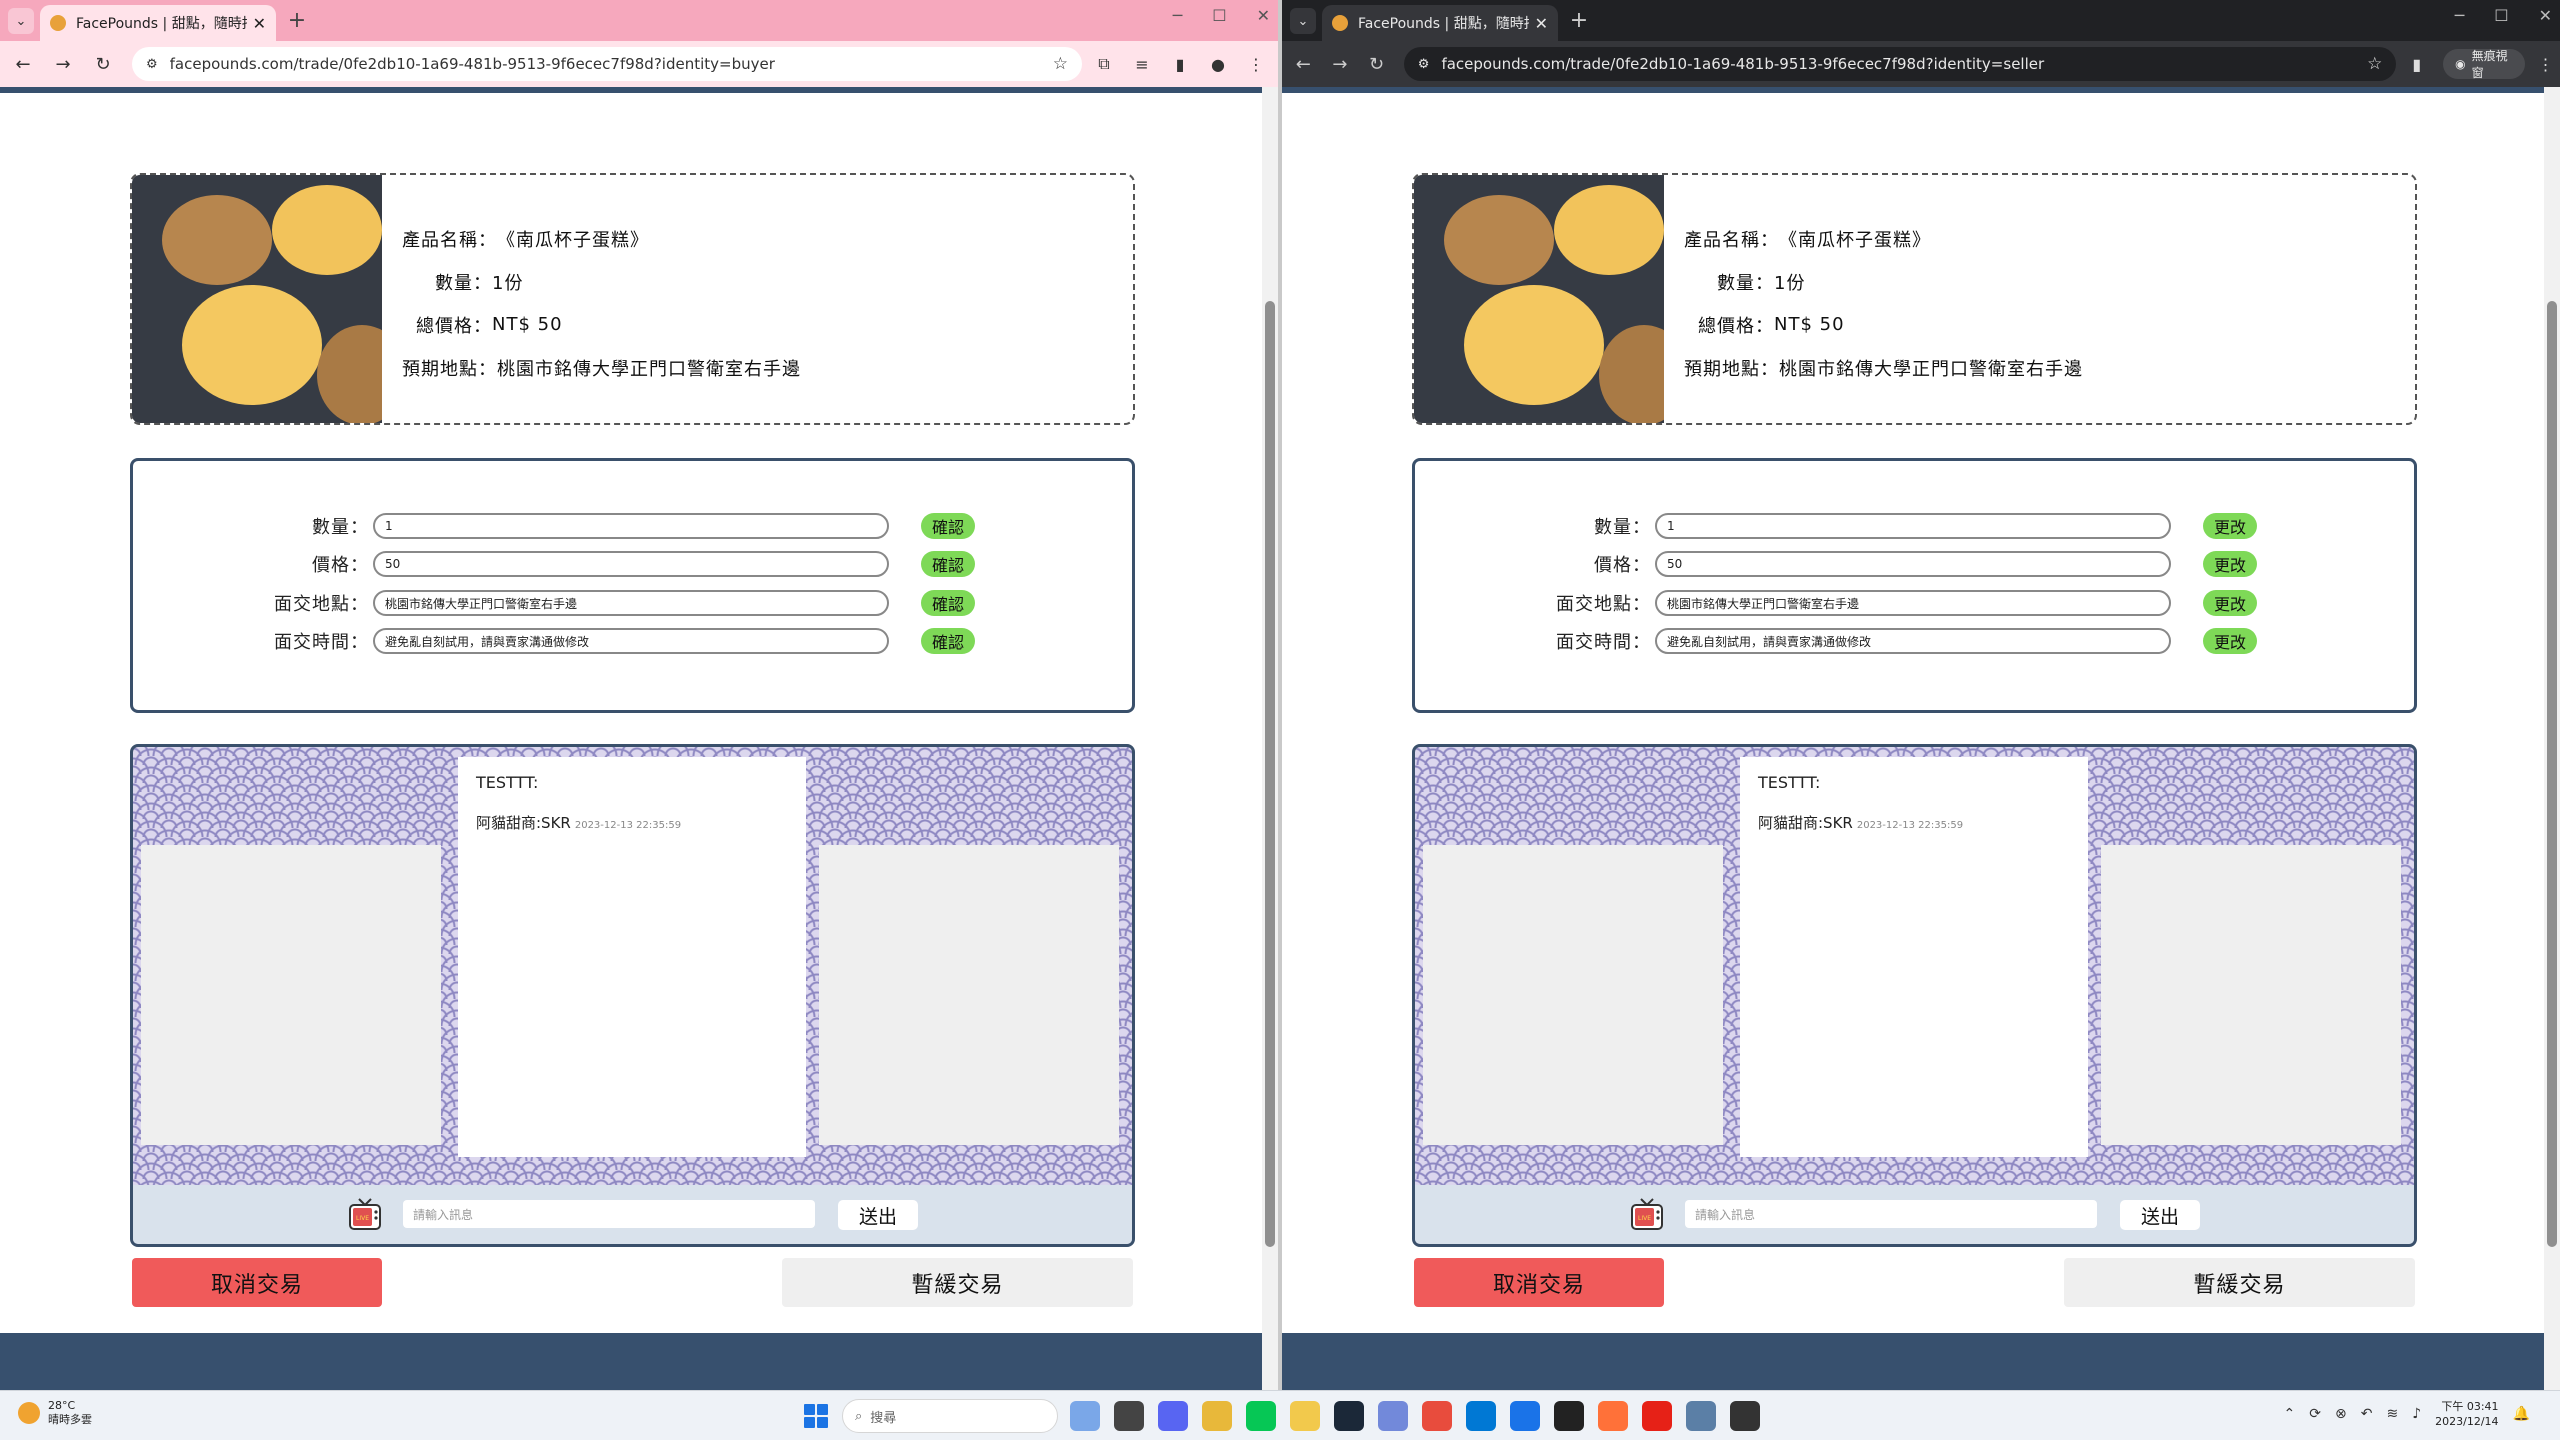 This screenshot has width=2560, height=1440. What do you see at coordinates (1218, 64) in the screenshot?
I see `profile-avatar-icon: ●` at bounding box center [1218, 64].